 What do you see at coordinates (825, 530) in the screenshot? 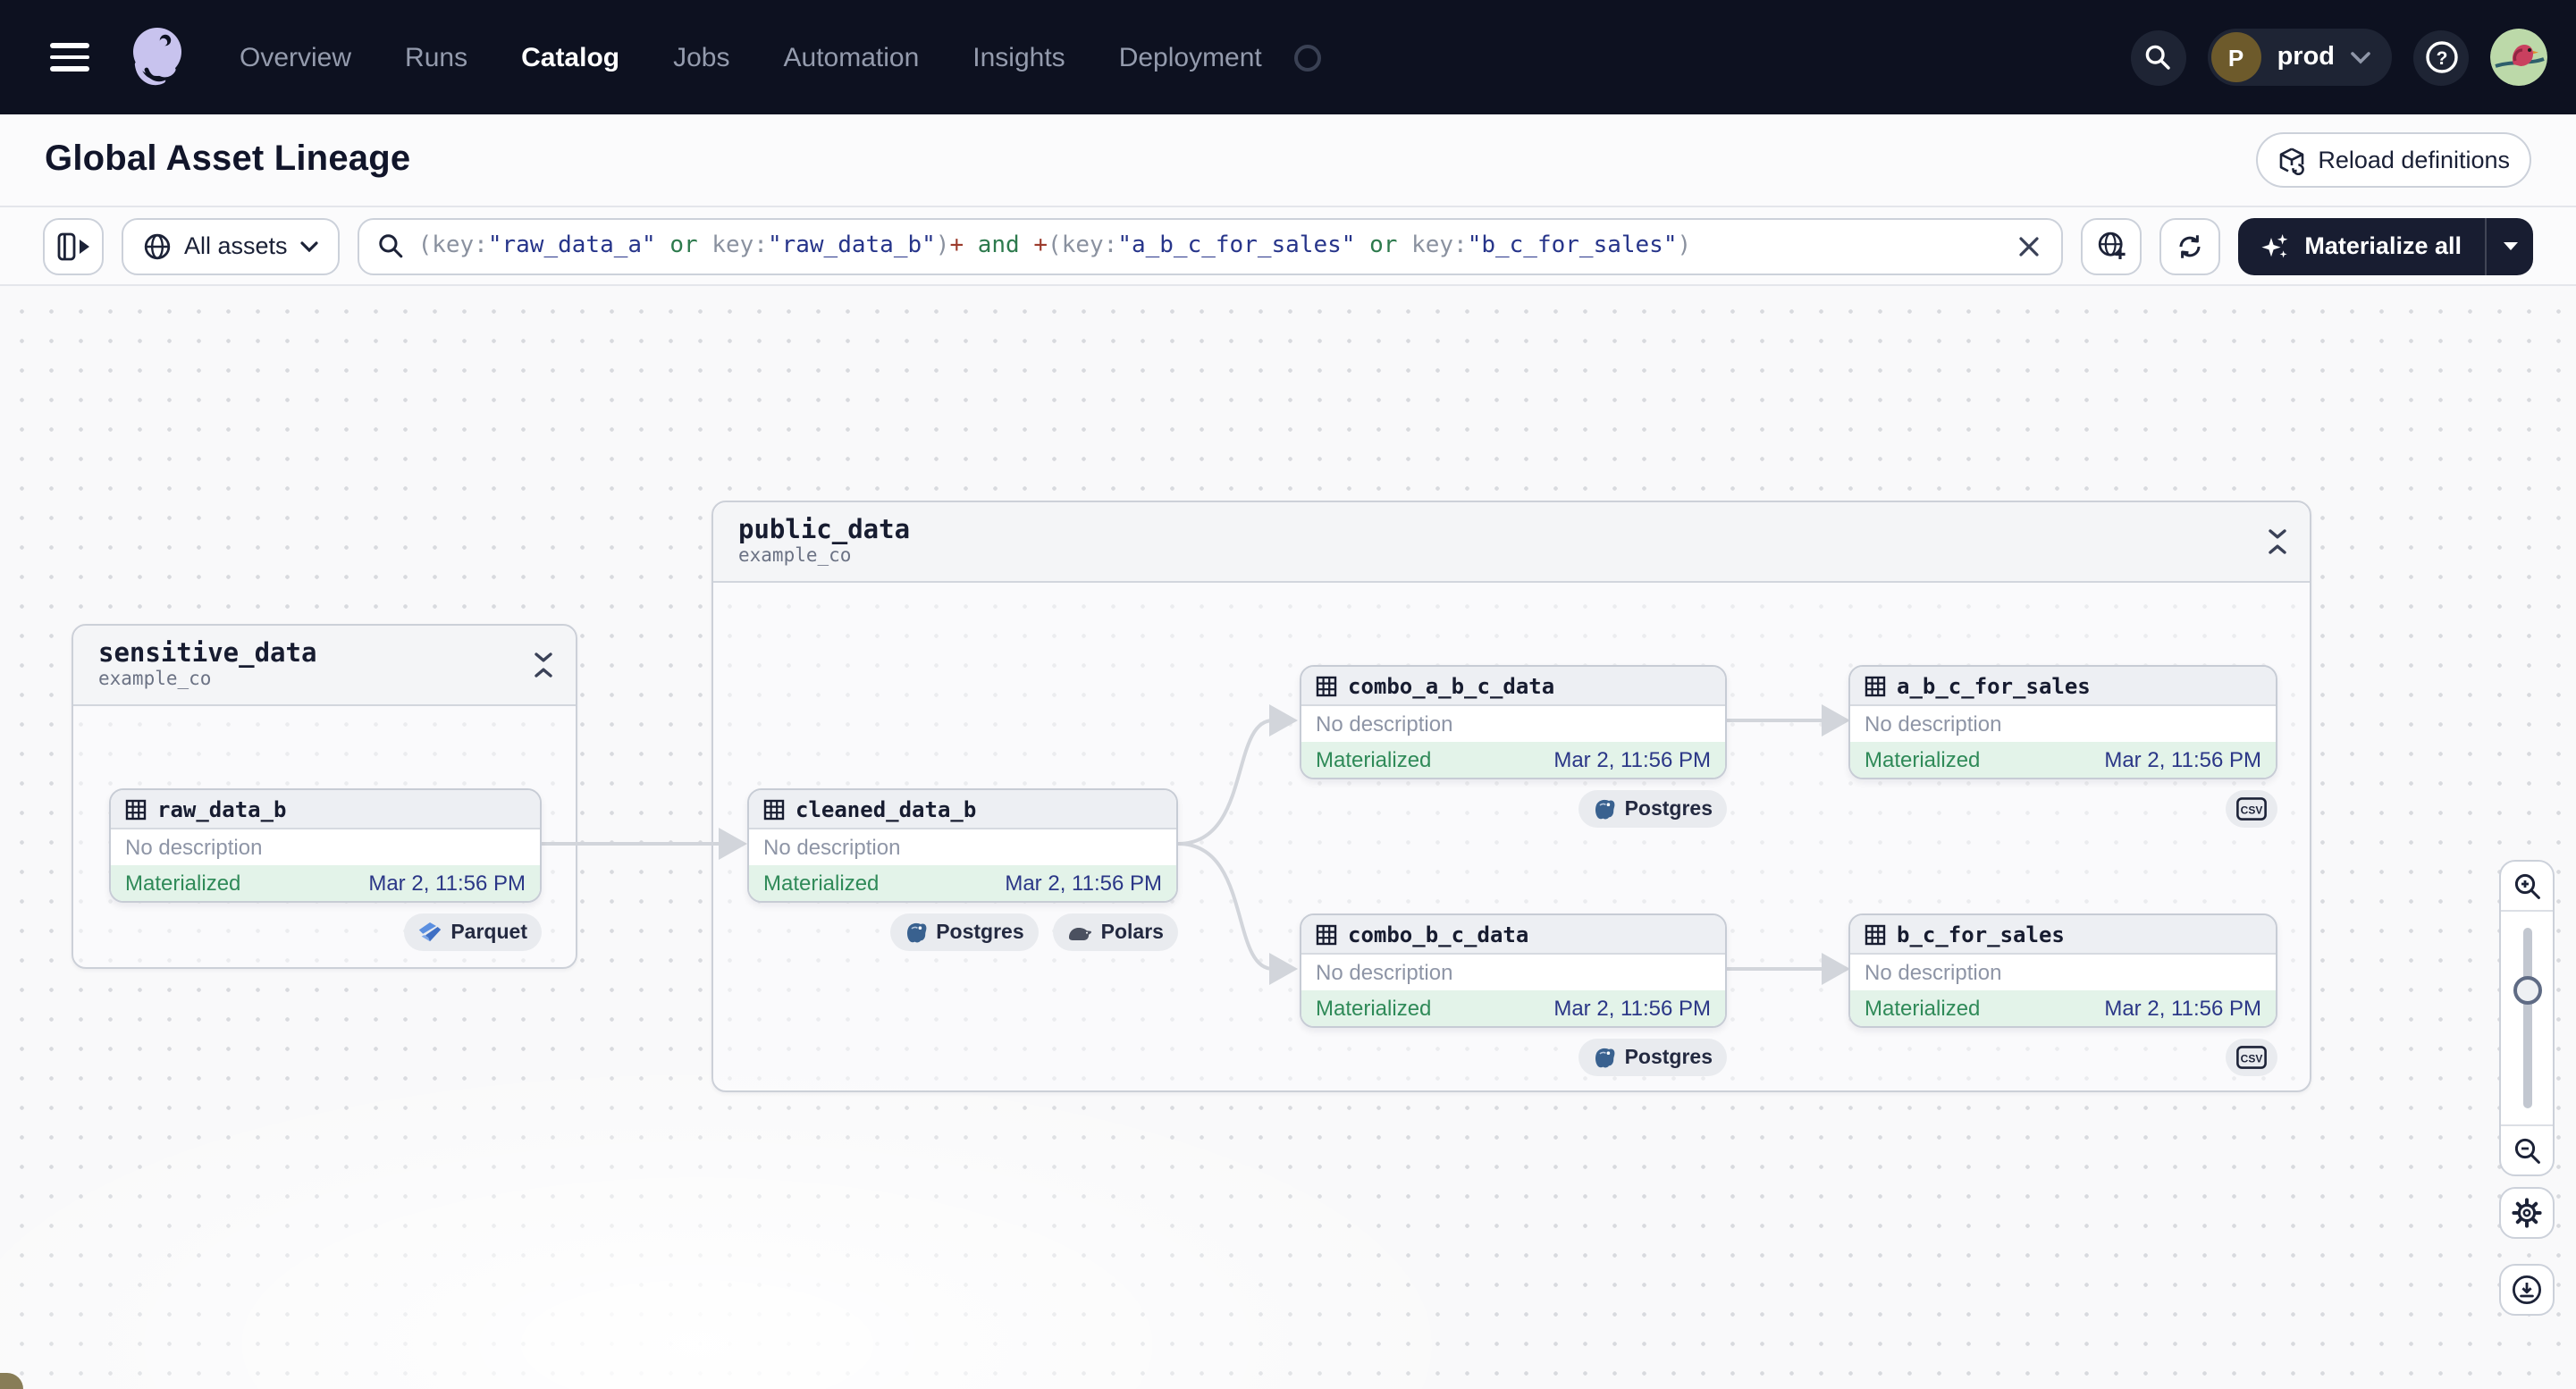
I see `group-name: public_data` at bounding box center [825, 530].